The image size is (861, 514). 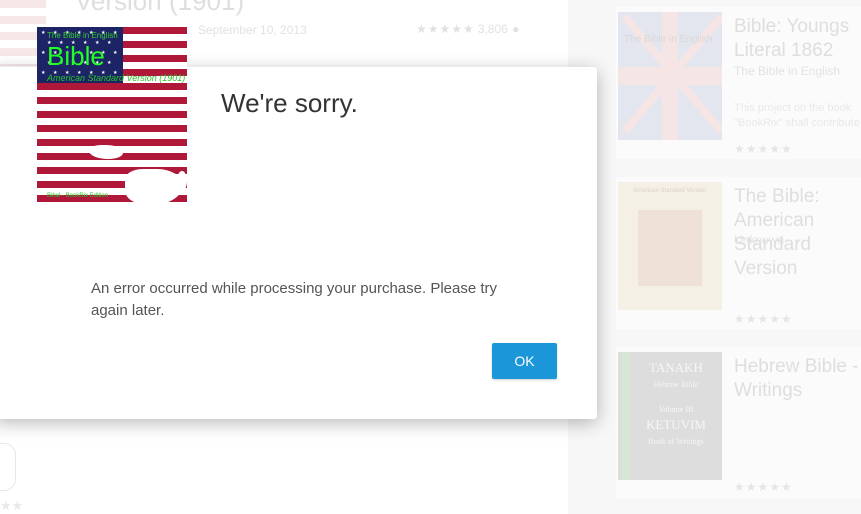 I want to click on cover-title: Bible, so click(x=76, y=56).